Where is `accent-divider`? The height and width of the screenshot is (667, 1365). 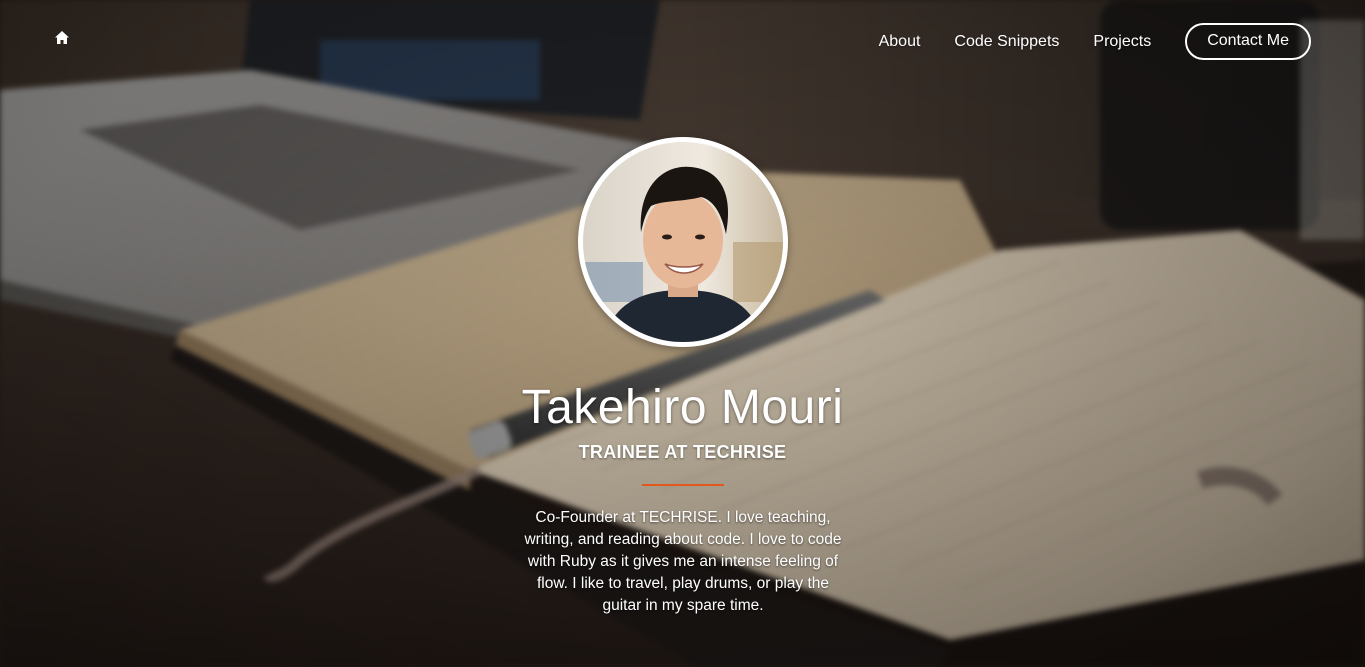 accent-divider is located at coordinates (683, 485).